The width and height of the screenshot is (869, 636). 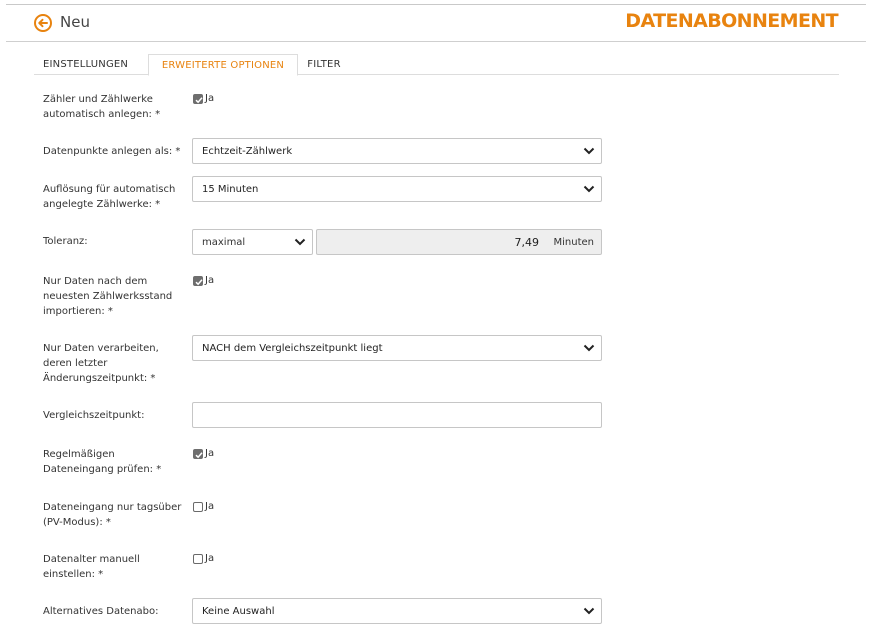 What do you see at coordinates (85, 64) in the screenshot?
I see `tab-einstellungen: EINSTELLUNGEN` at bounding box center [85, 64].